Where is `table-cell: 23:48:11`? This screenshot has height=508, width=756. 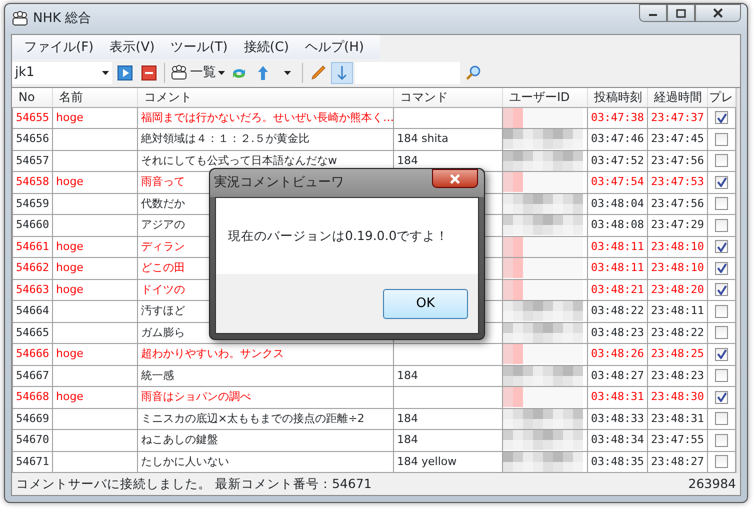
table-cell: 23:48:11 is located at coordinates (678, 311).